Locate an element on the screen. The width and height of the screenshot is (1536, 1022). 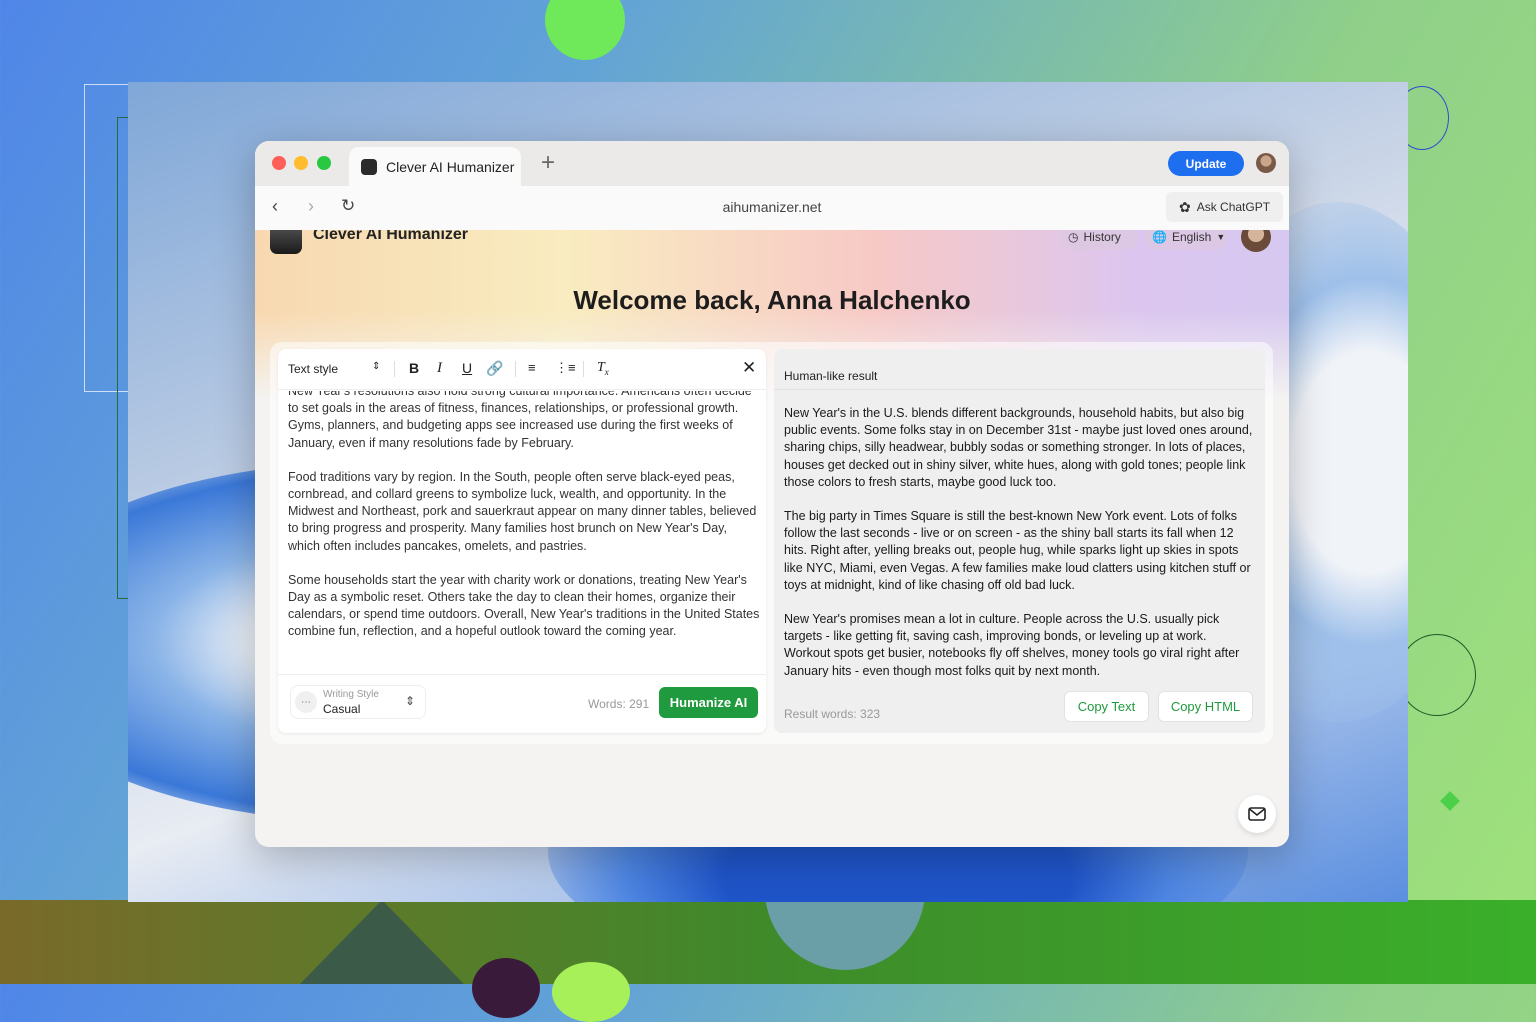
history-button: ◷ History is located at coordinates (1099, 240).